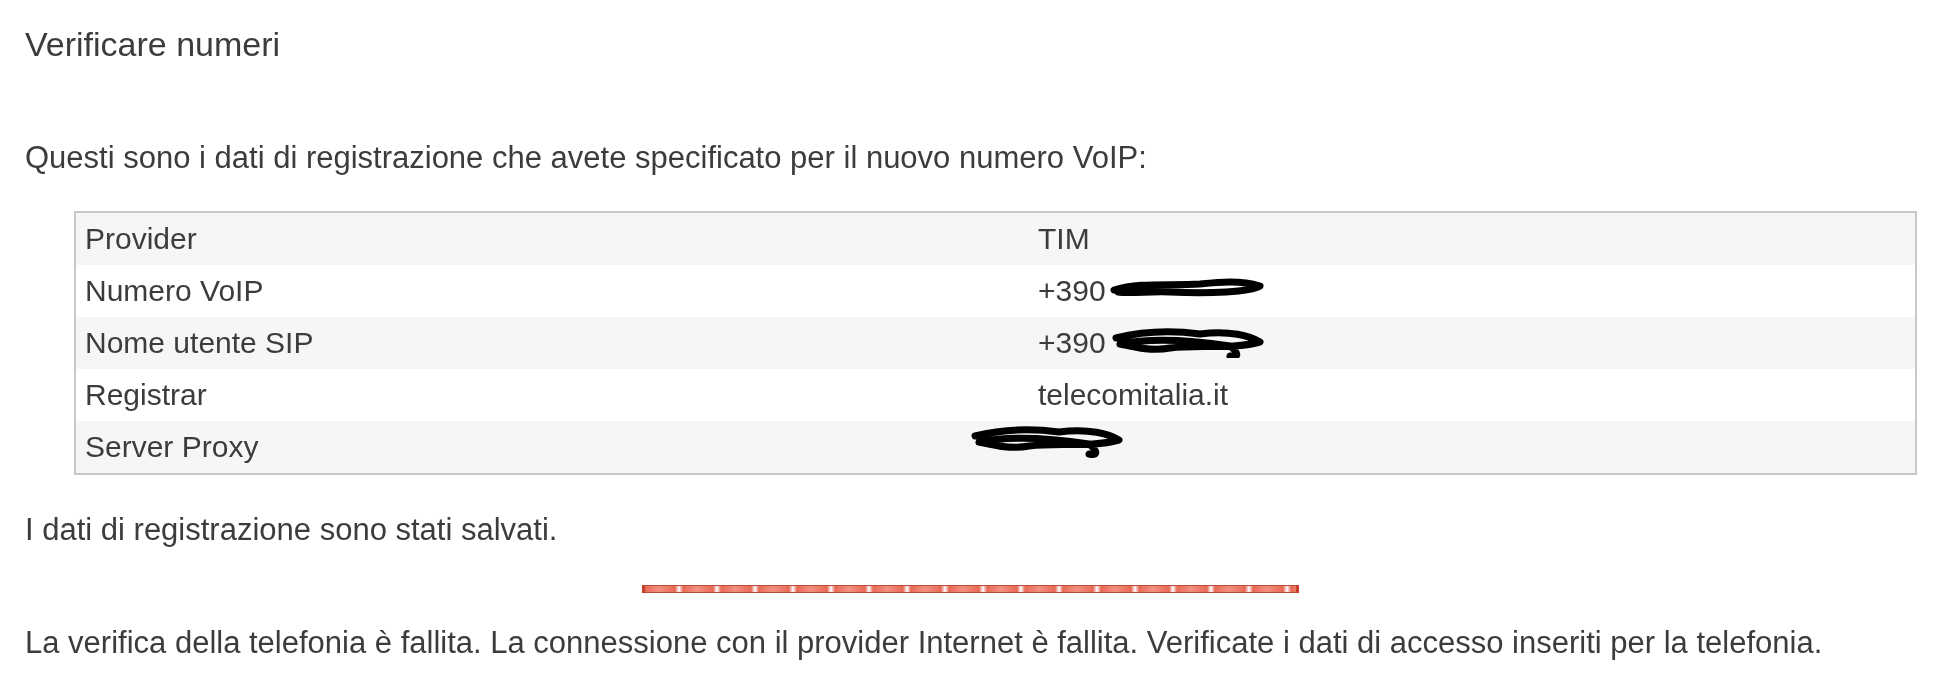 The image size is (1960, 690). Describe the element at coordinates (924, 643) in the screenshot. I see `error-message: La verifica della telefonia è fallita. La connessione con il provider Internet è fallita. Verificate i dati di accesso inseriti per la telefonia.` at that location.